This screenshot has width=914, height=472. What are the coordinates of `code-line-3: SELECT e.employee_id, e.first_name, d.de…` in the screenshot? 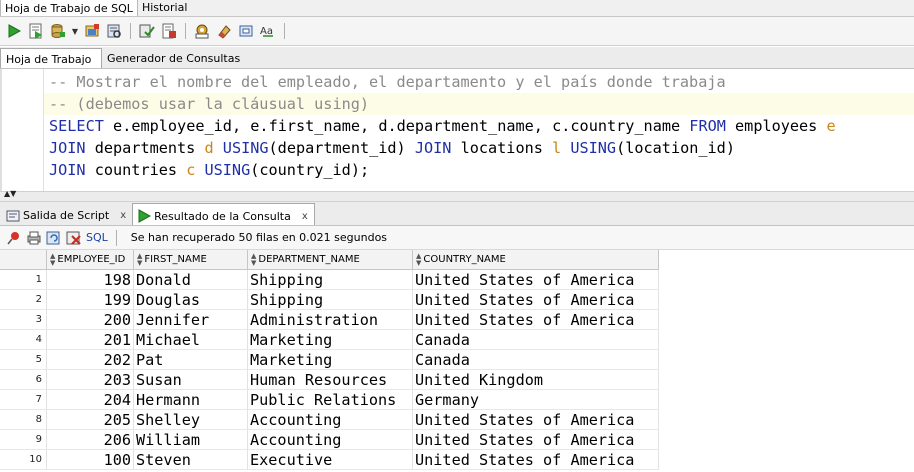 It's located at (442, 126).